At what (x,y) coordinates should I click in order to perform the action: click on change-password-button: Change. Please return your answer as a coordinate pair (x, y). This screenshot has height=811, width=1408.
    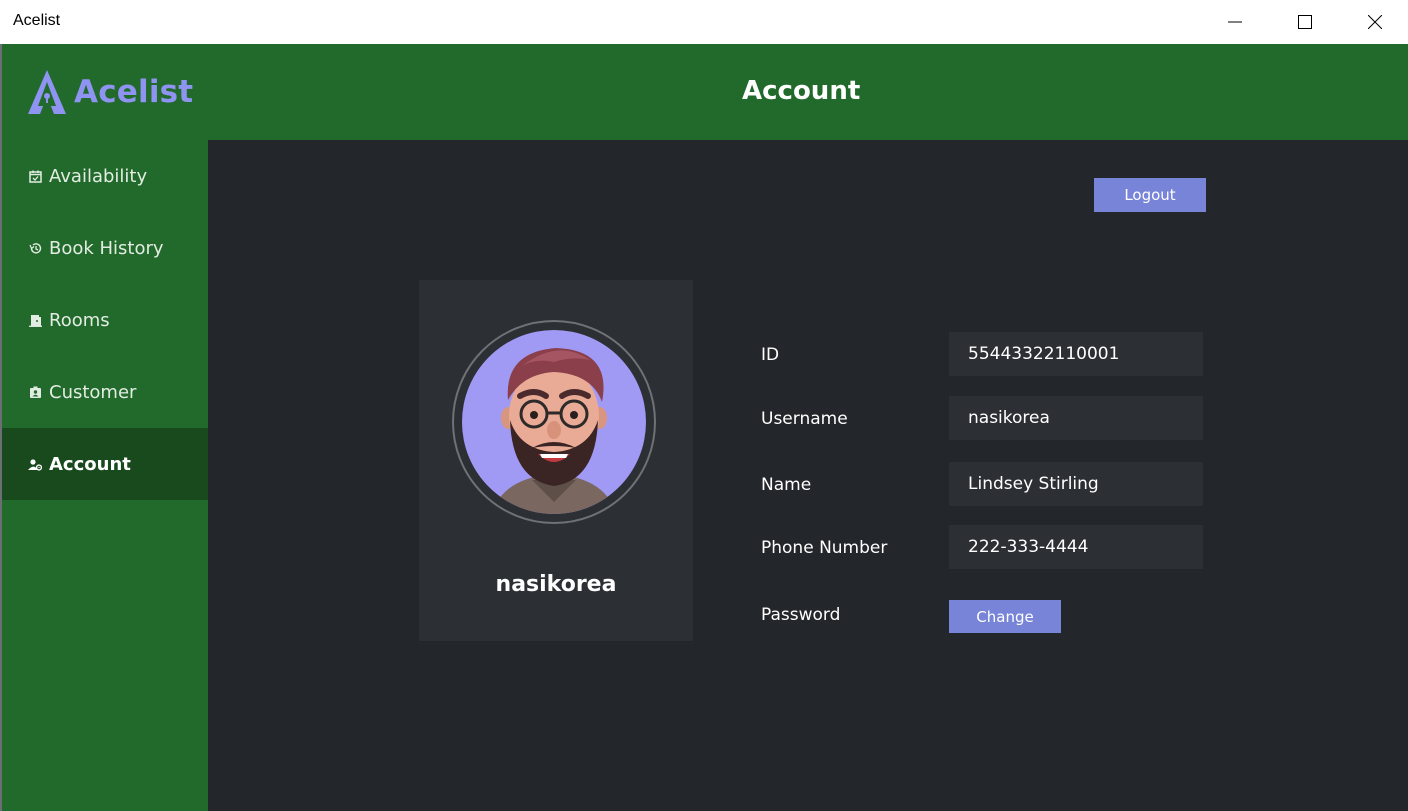
    Looking at the image, I should click on (1005, 616).